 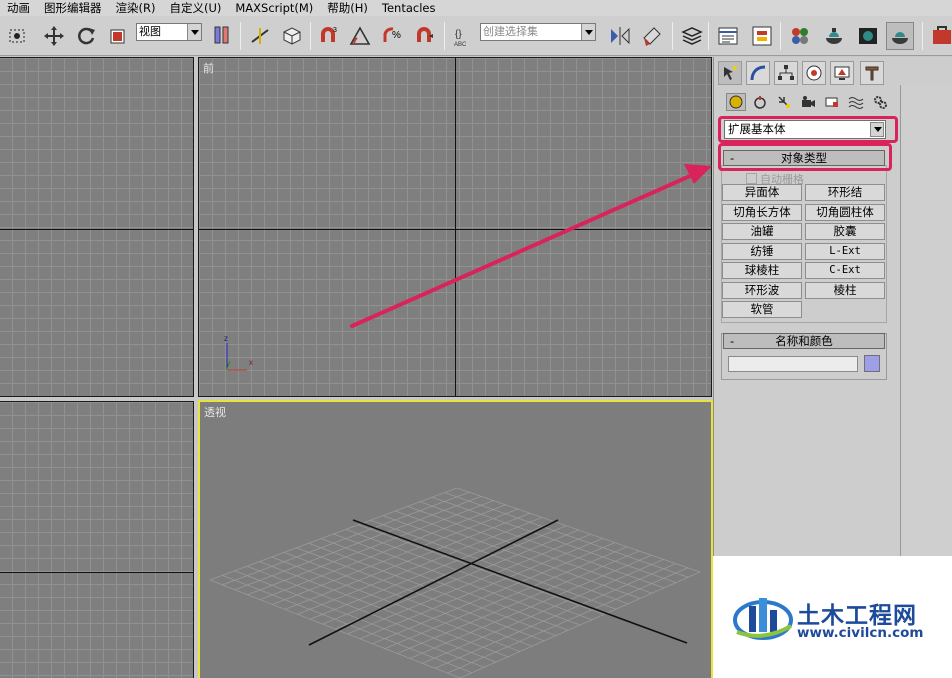 I want to click on manipulate-icon, so click(x=260, y=36).